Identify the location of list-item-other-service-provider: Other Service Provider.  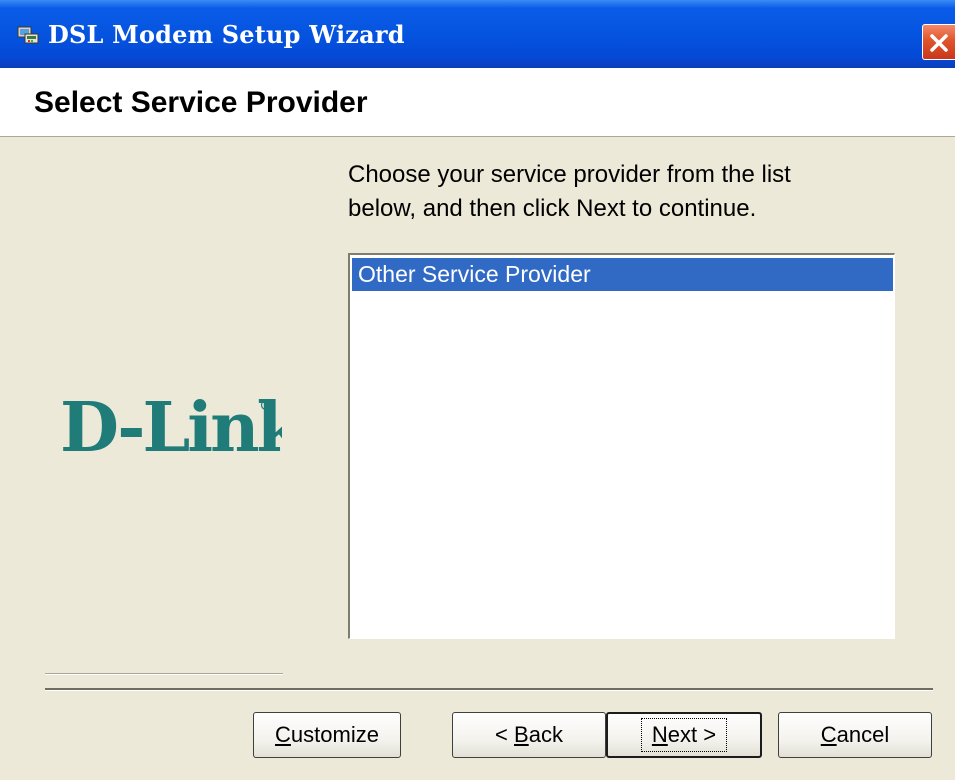
(622, 274).